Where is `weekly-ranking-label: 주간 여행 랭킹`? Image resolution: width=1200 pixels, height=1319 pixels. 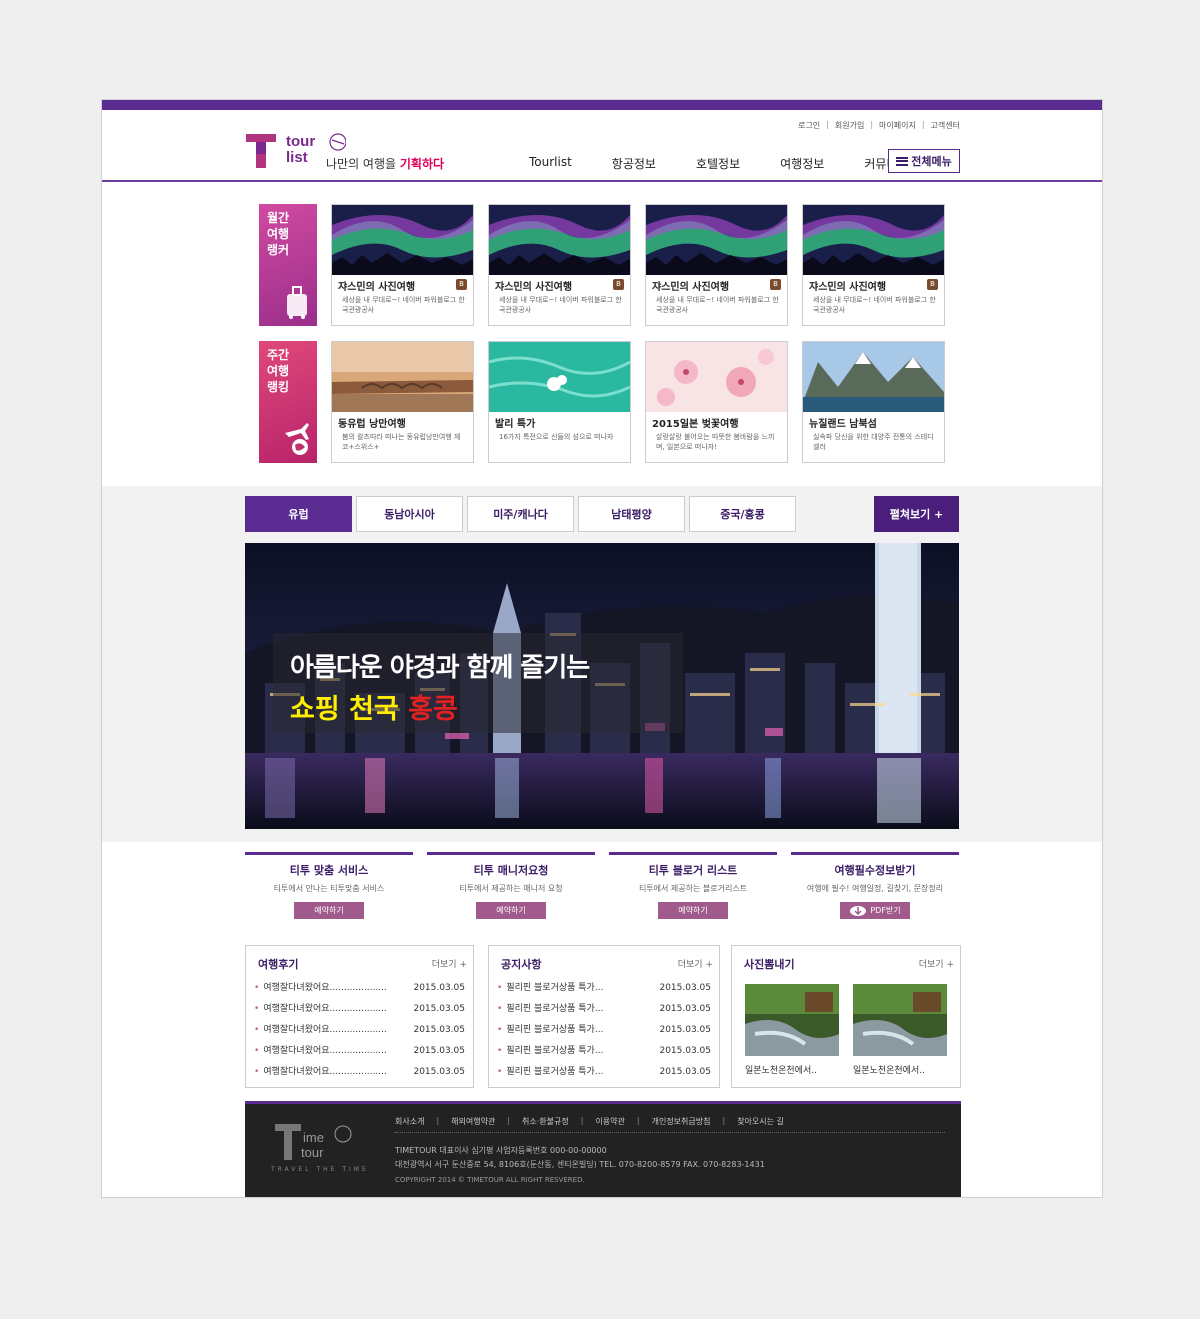 weekly-ranking-label: 주간 여행 랭킹 is located at coordinates (288, 402).